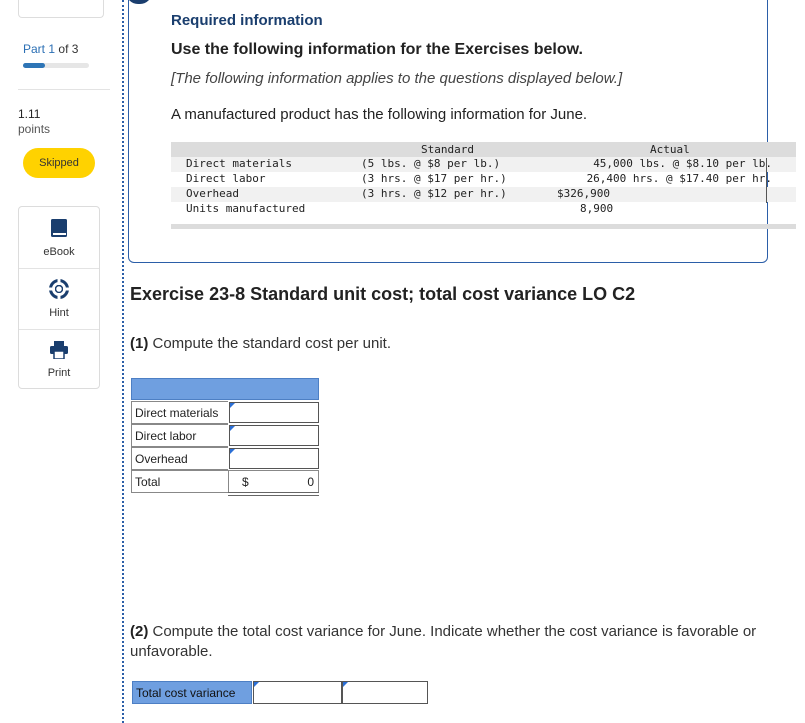  I want to click on variance-type-select, so click(385, 692).